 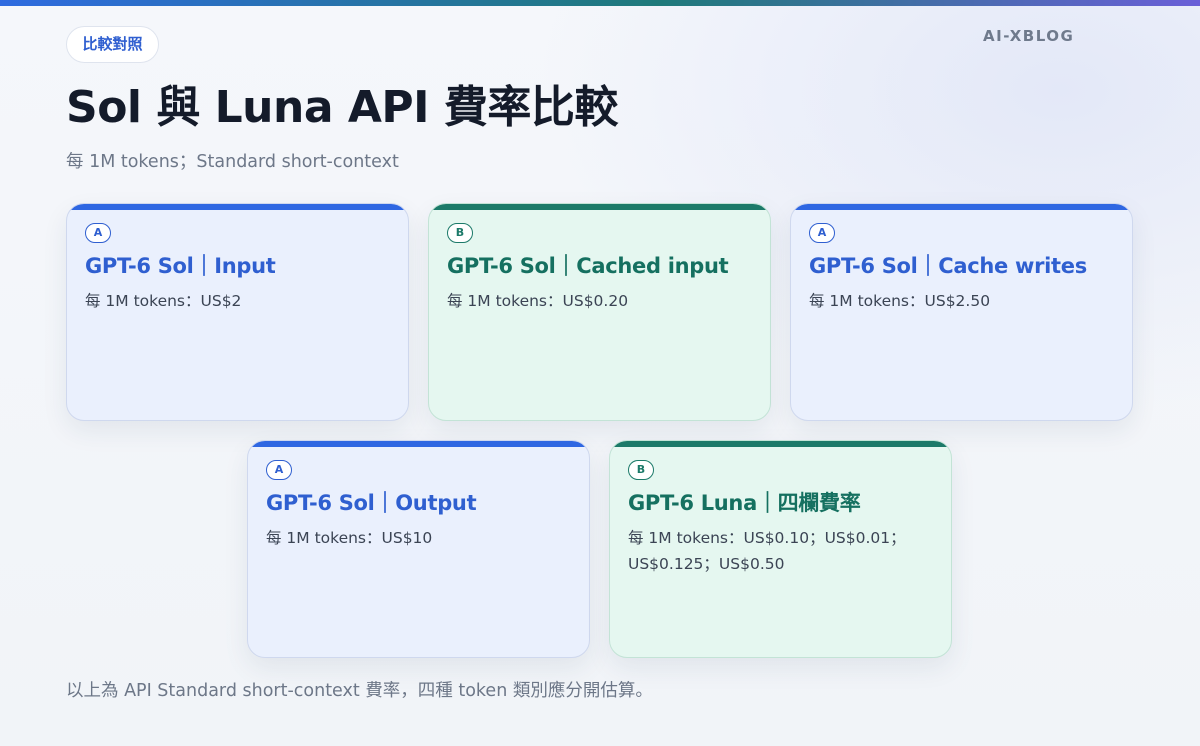 What do you see at coordinates (371, 503) in the screenshot?
I see `card-title: GPT-6 Sol｜Output` at bounding box center [371, 503].